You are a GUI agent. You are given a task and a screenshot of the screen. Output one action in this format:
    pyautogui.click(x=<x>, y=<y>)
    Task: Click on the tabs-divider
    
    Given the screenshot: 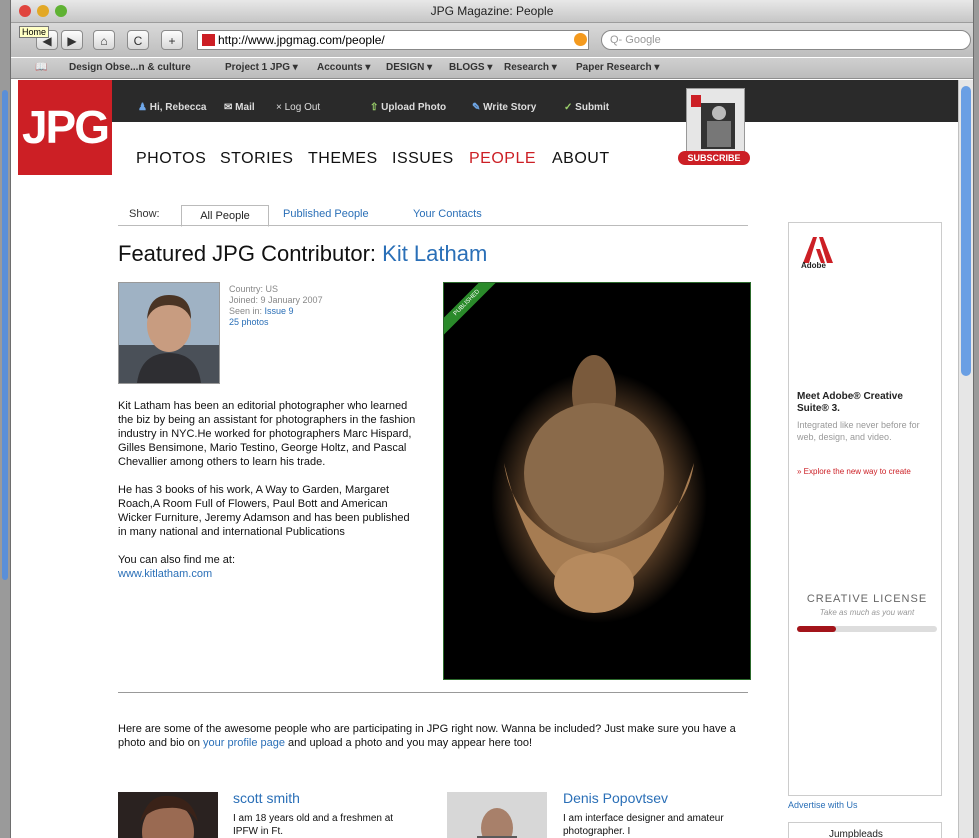 What is the action you would take?
    pyautogui.click(x=433, y=225)
    